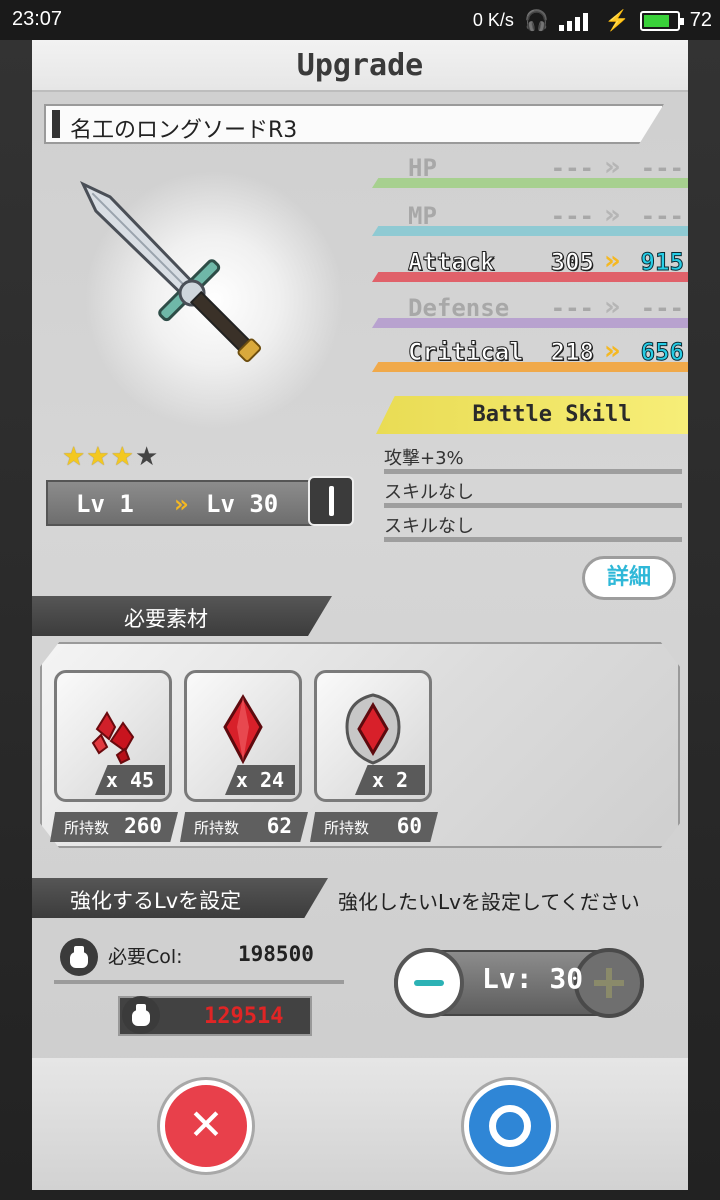  I want to click on level-set-hint: 強化したいLvを設定してください, so click(489, 902).